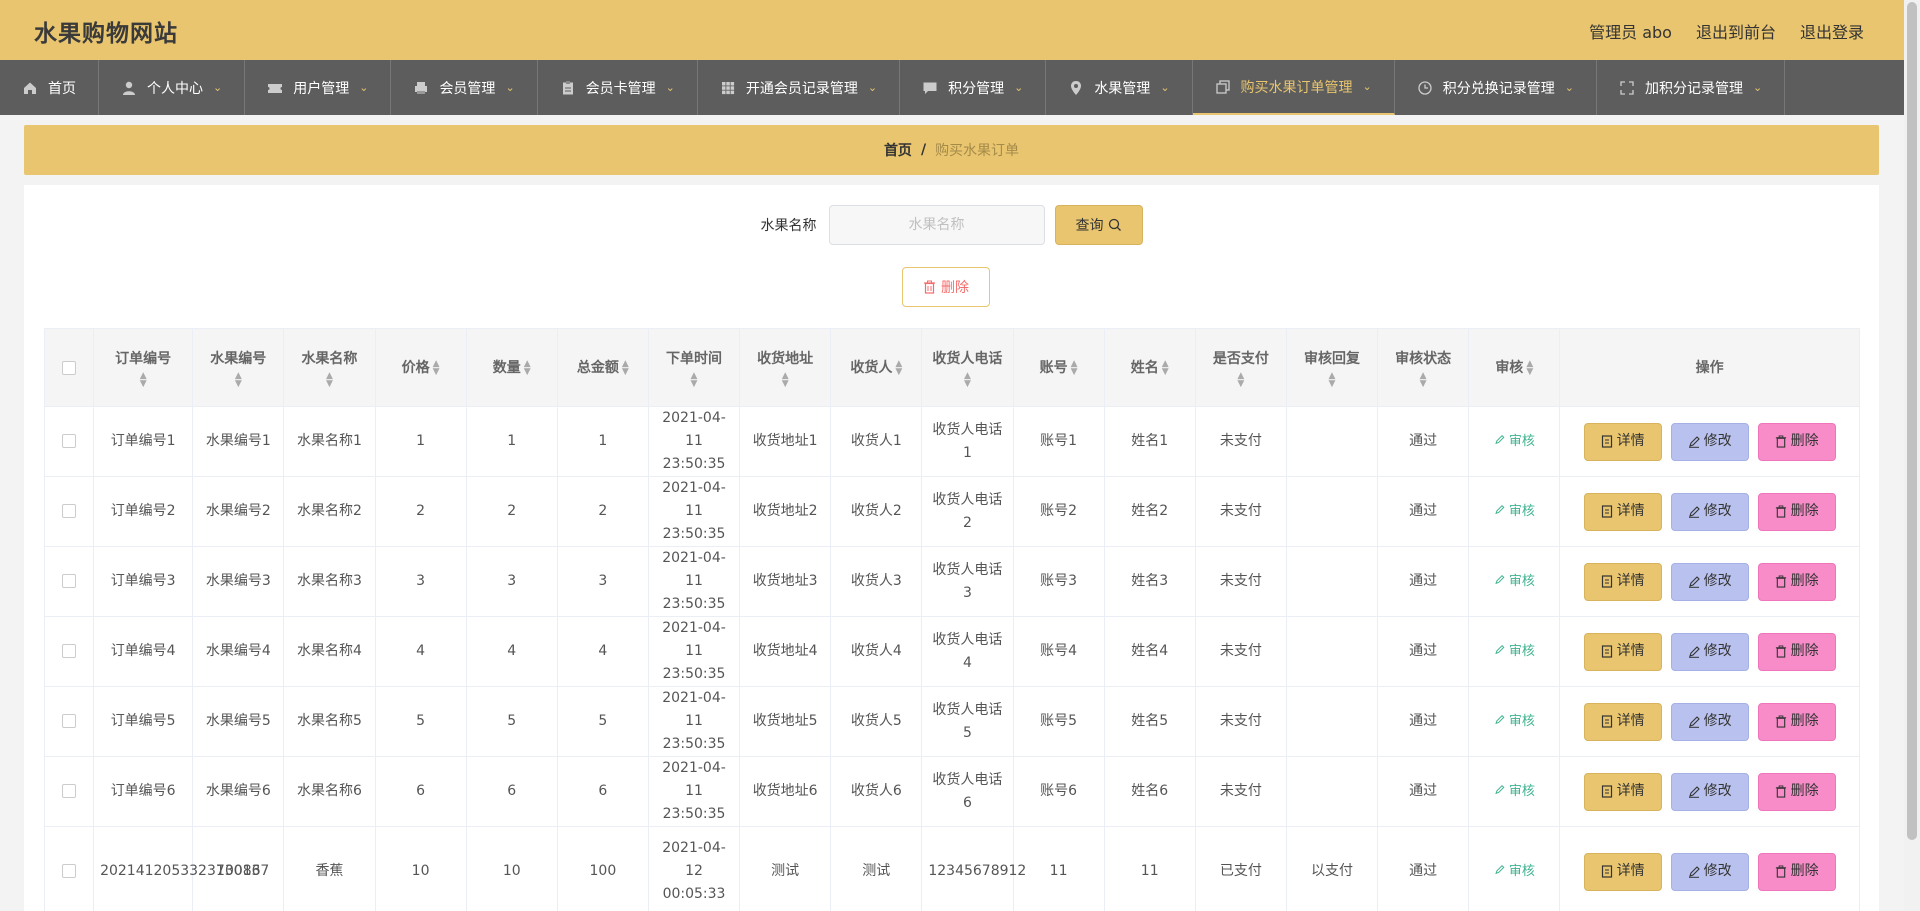 This screenshot has height=911, width=1920. I want to click on scrollbar-thumb, so click(1912, 421).